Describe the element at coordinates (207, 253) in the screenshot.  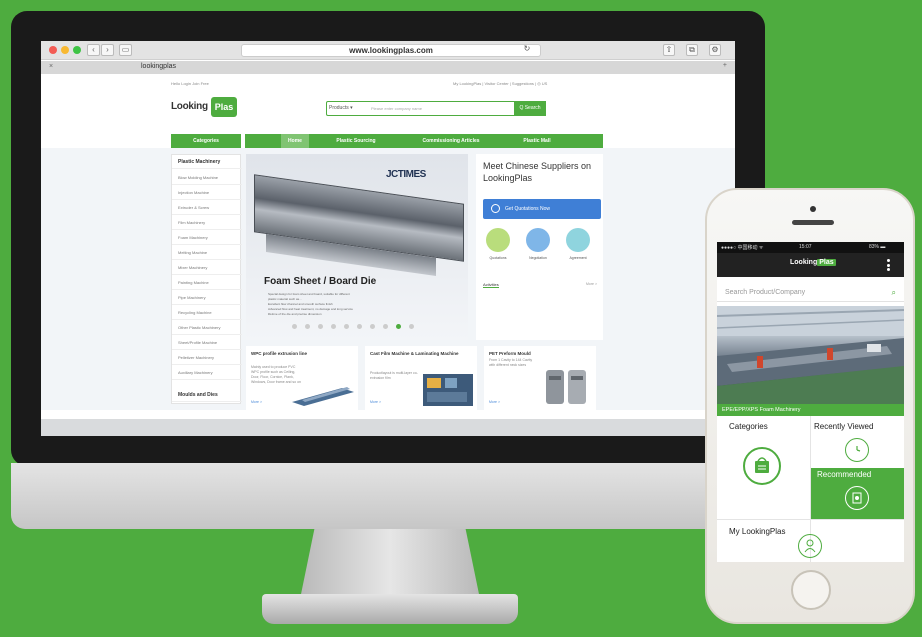
I see `sidebar-item: Melting Machine` at that location.